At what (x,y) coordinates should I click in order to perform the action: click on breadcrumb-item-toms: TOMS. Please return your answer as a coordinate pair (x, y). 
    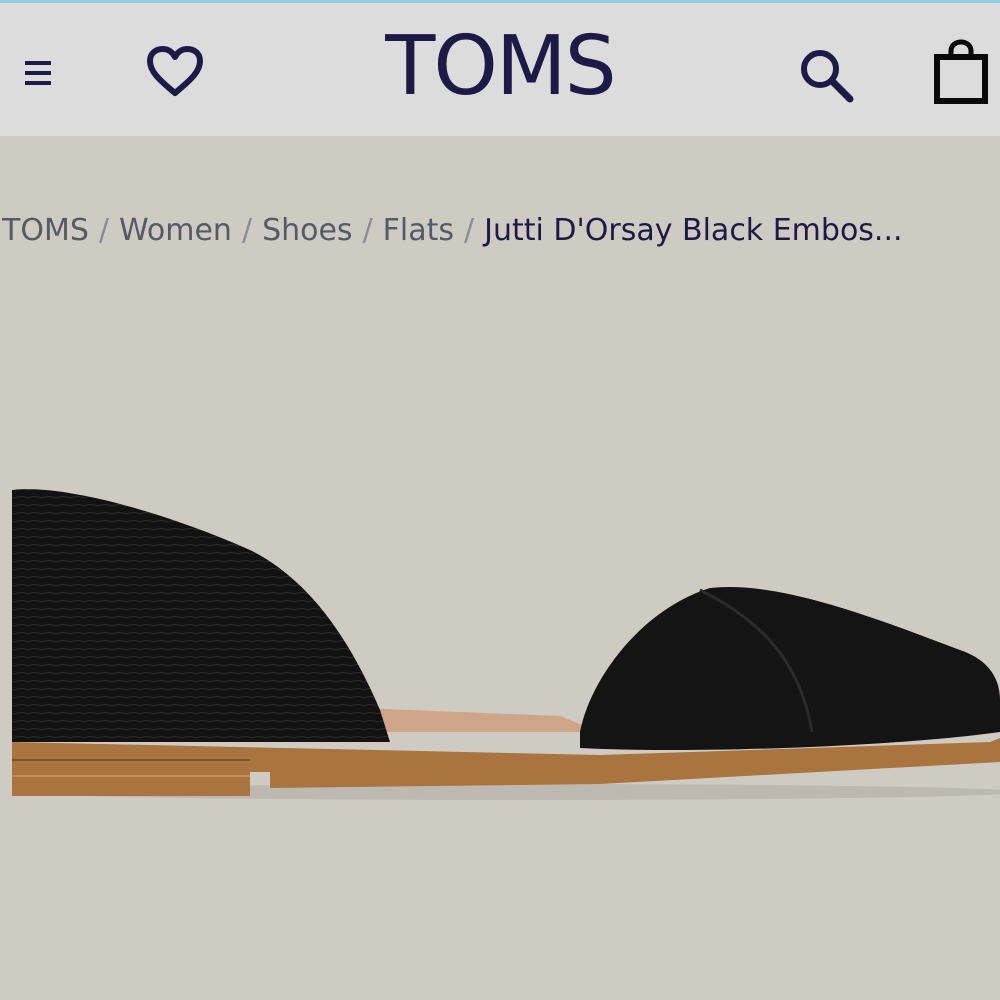
    Looking at the image, I should click on (45, 230).